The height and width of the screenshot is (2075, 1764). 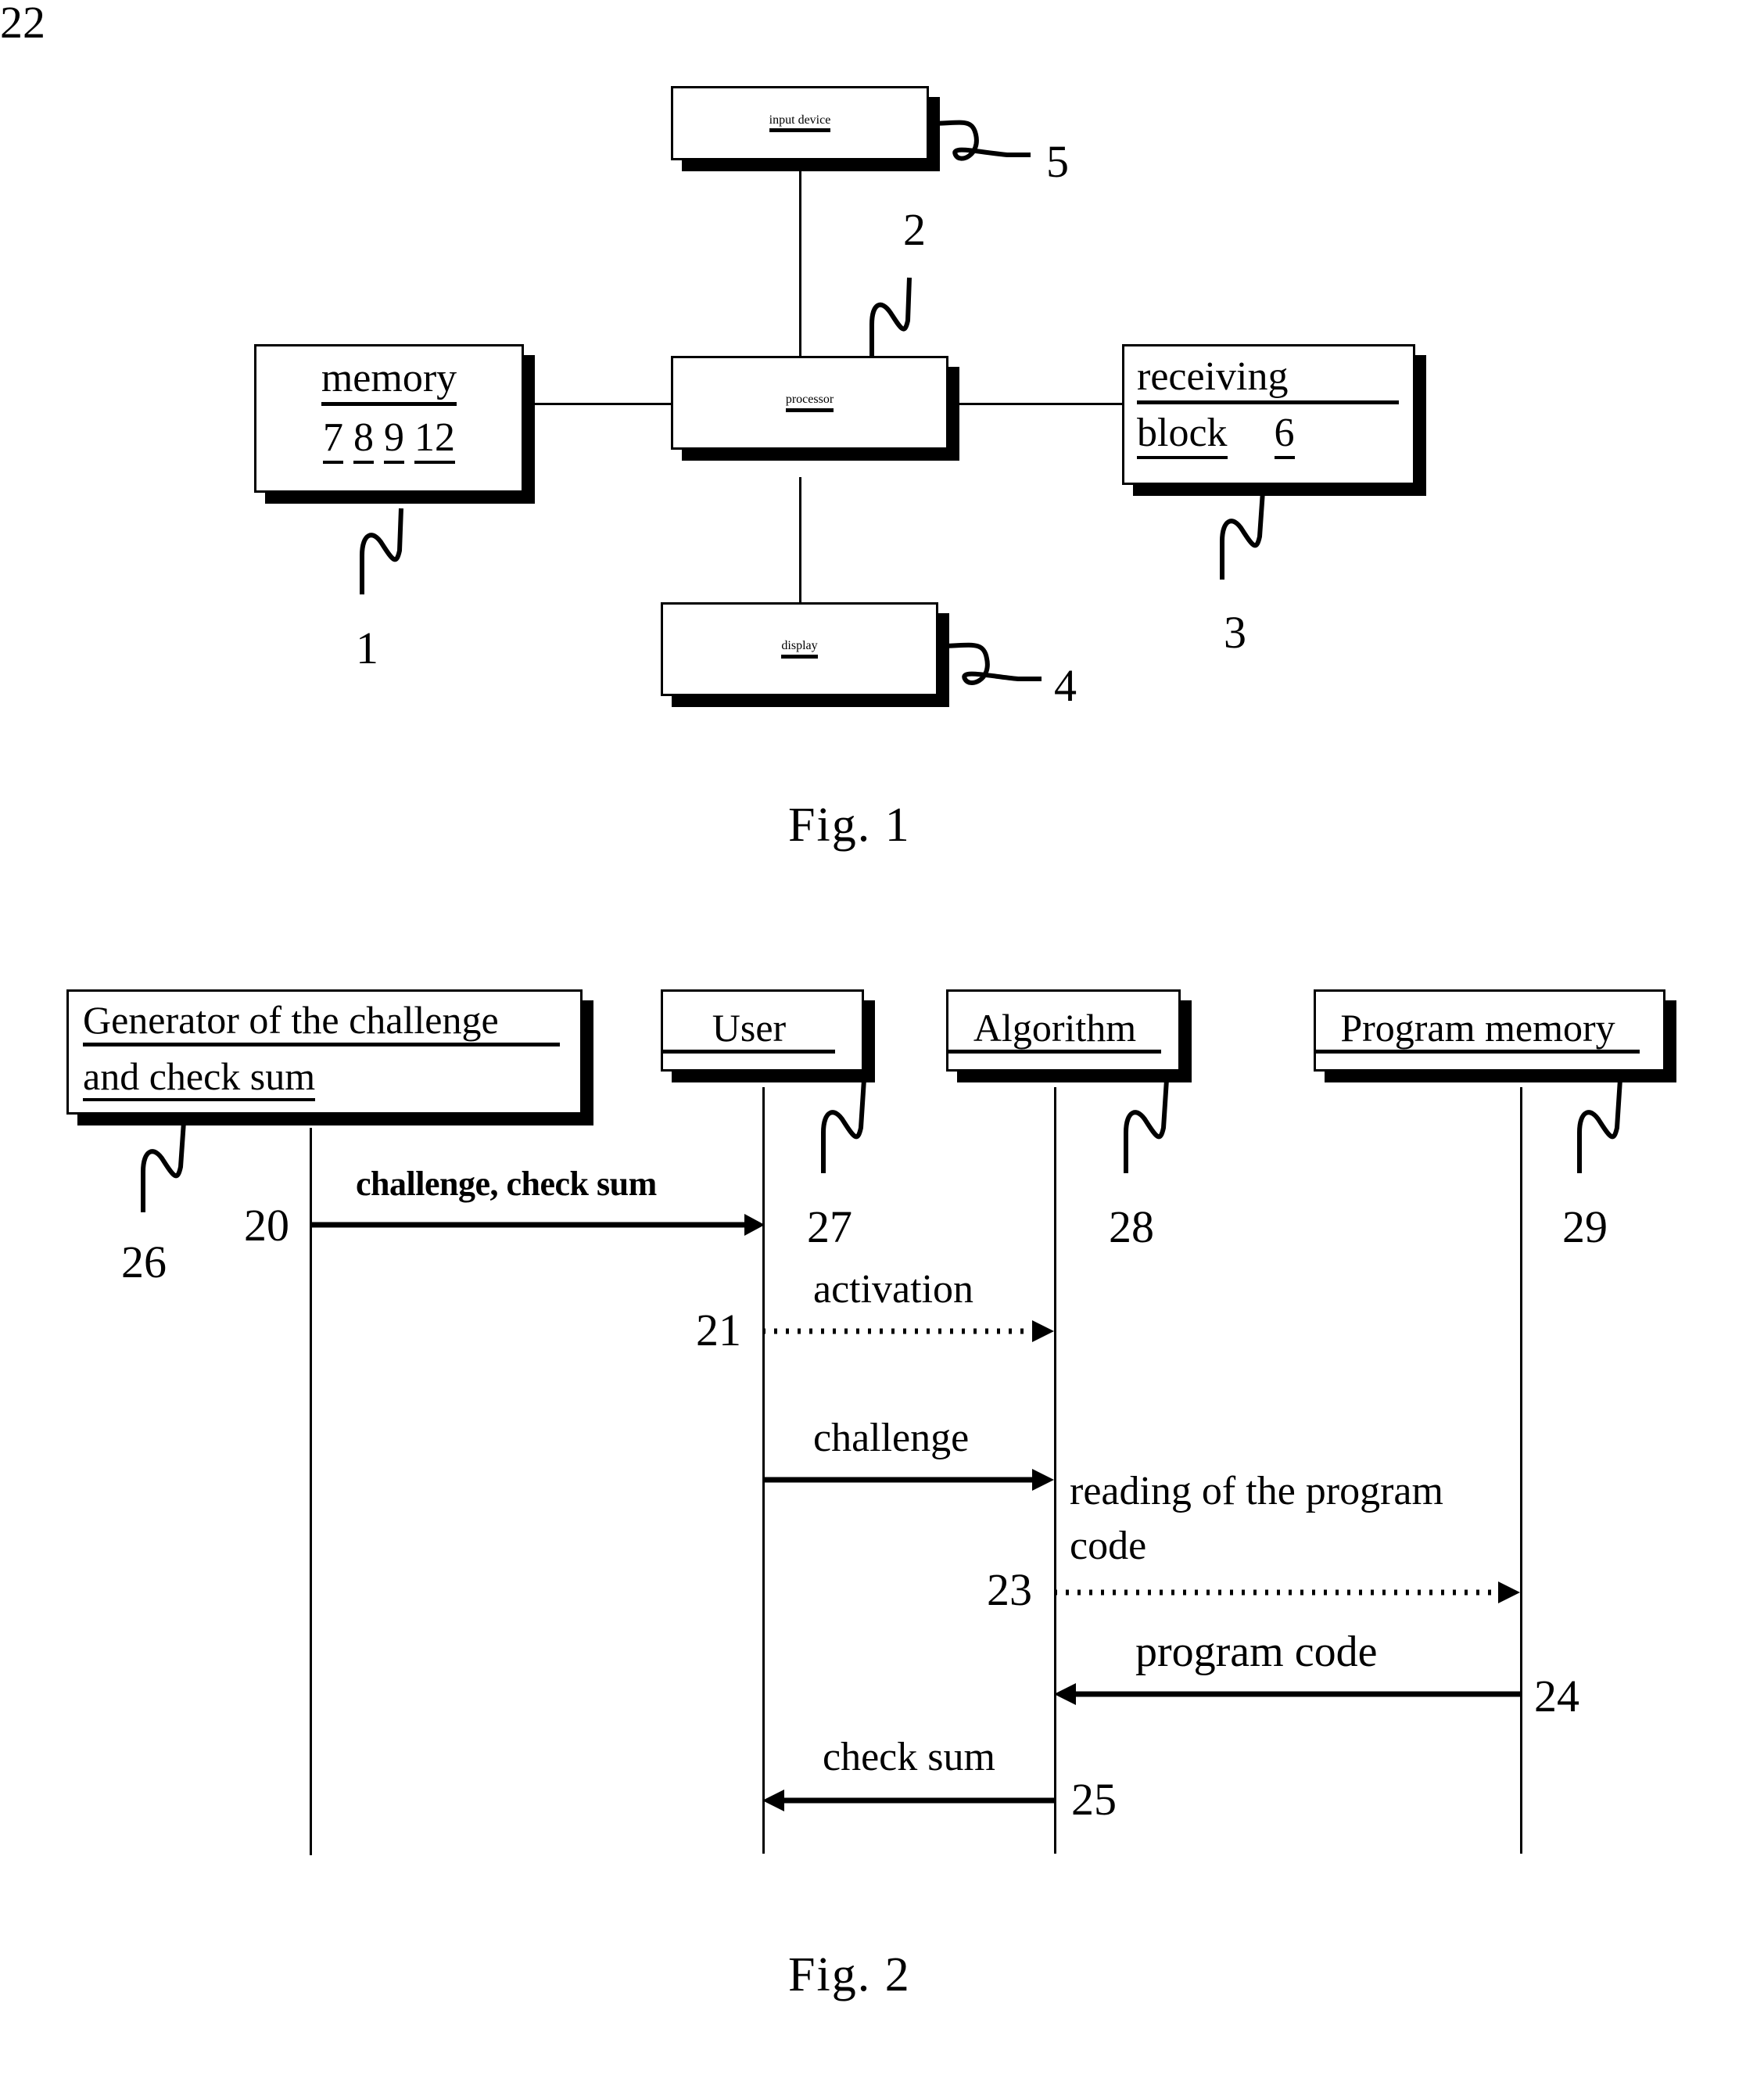 What do you see at coordinates (915, 230) in the screenshot?
I see `ref-number-2: 2` at bounding box center [915, 230].